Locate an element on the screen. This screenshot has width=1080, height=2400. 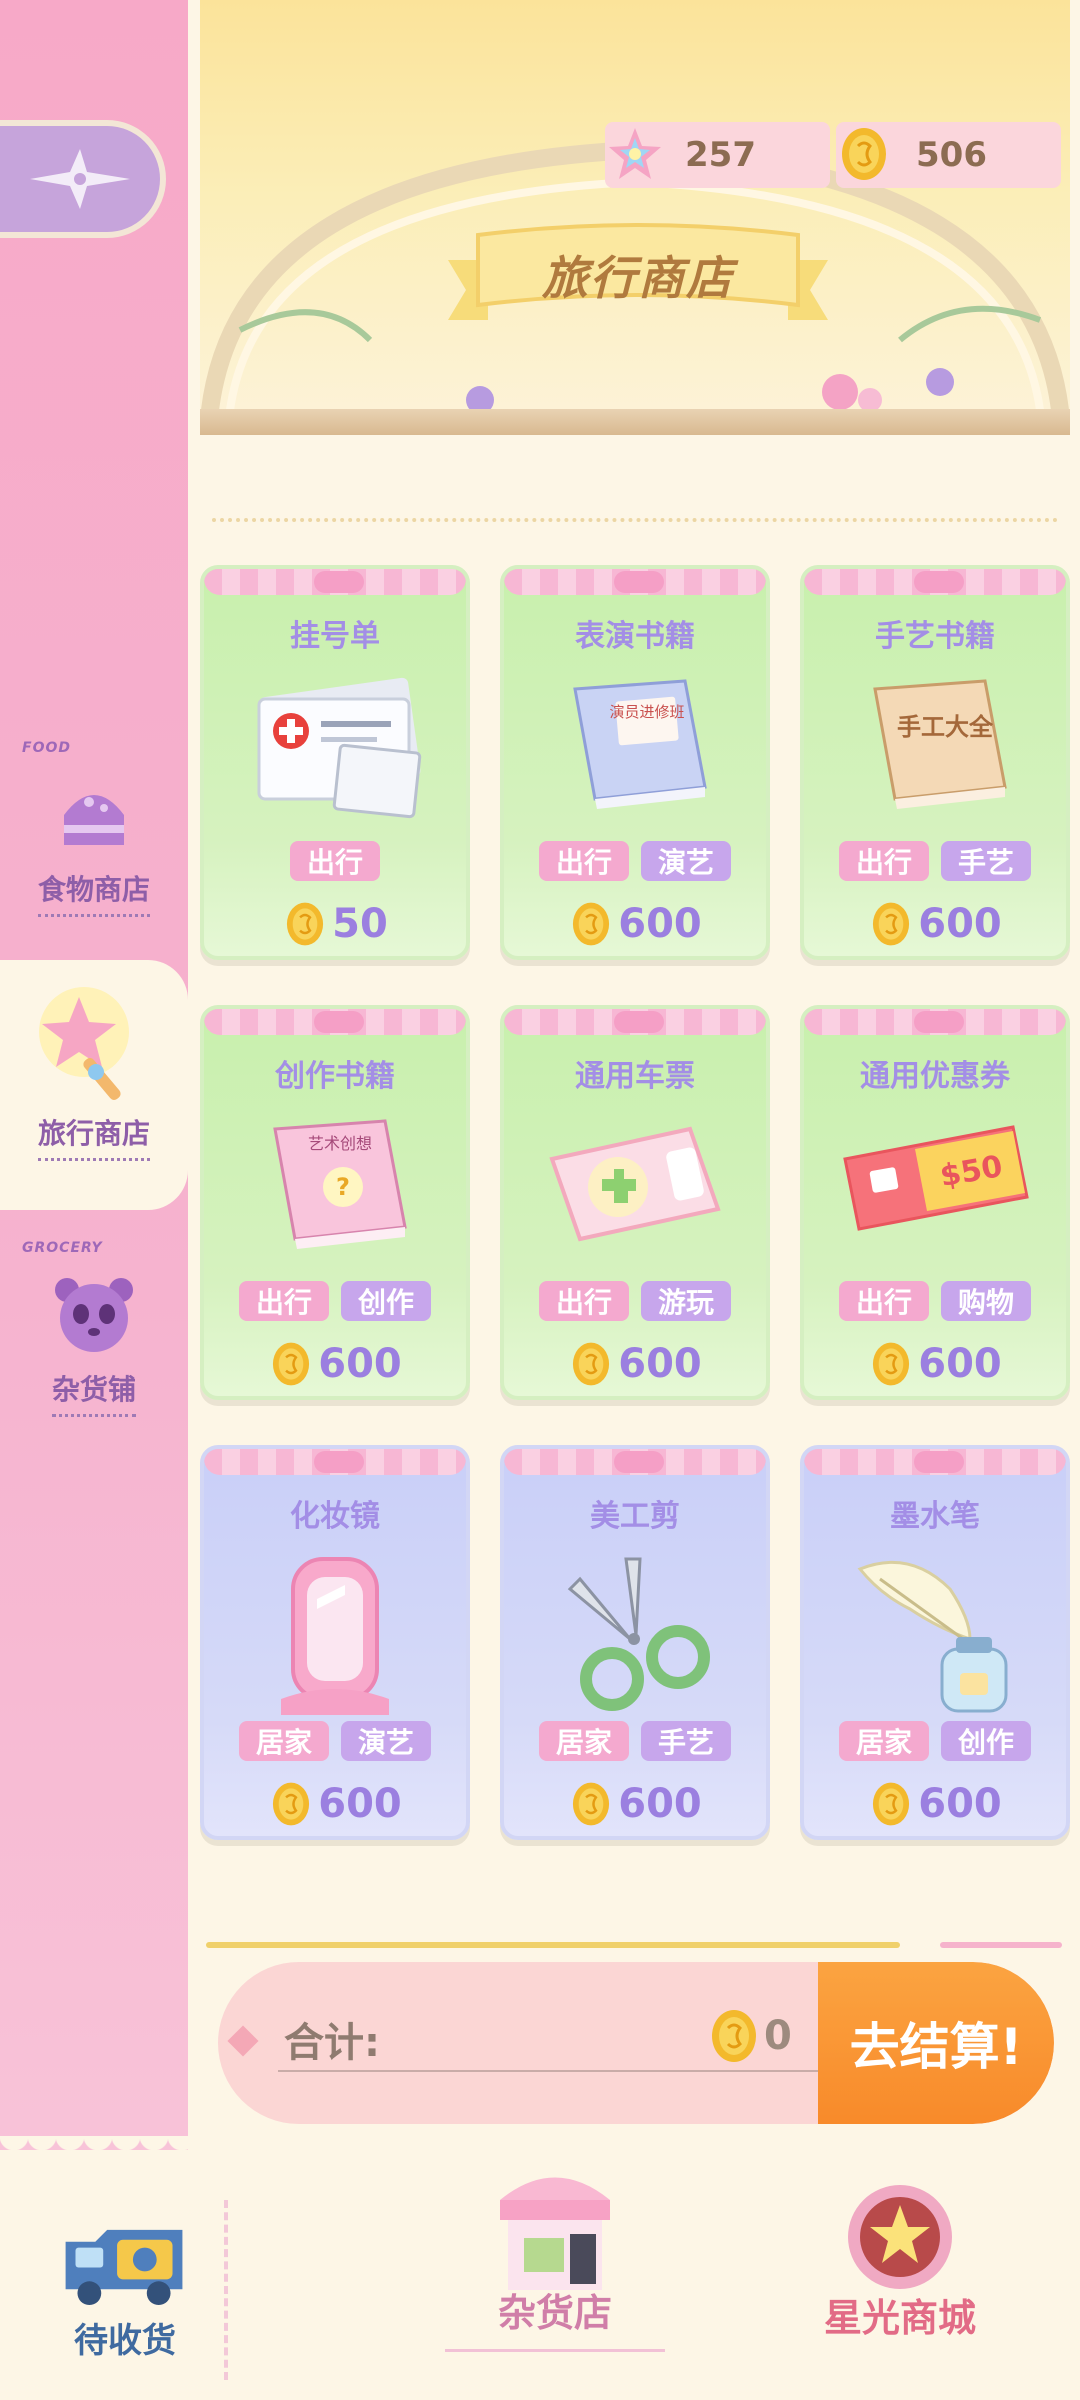
item-tags: 出行 手艺 is located at coordinates (935, 861).